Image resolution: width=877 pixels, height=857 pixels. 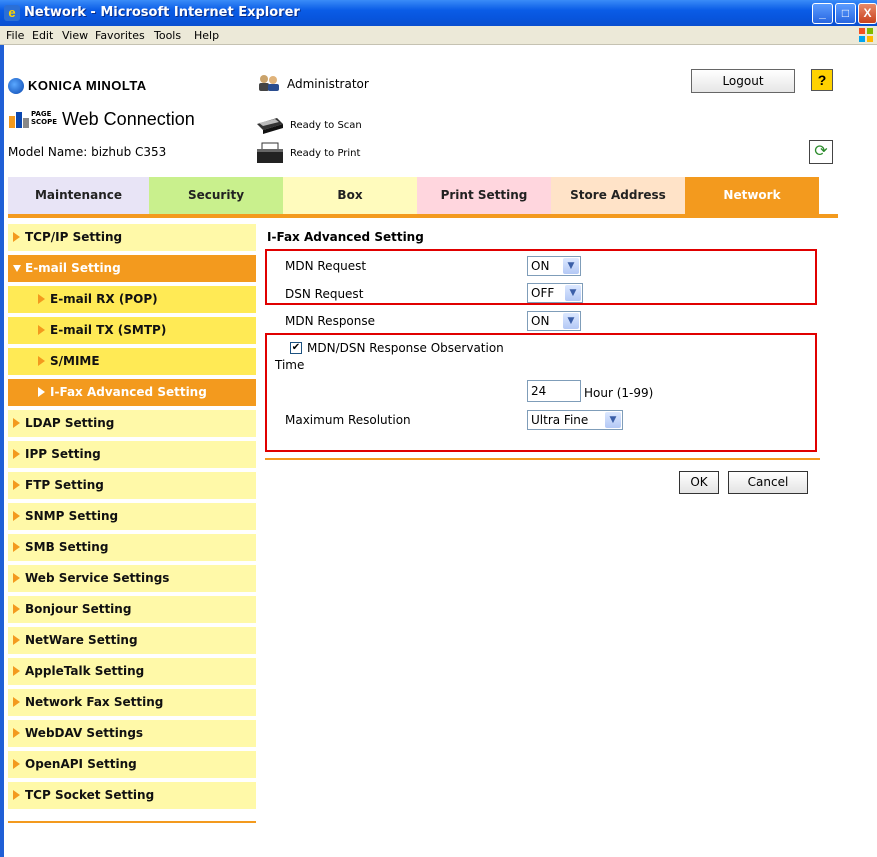 I want to click on sidebar-item-ipp-setting: IPP Setting, so click(x=132, y=455).